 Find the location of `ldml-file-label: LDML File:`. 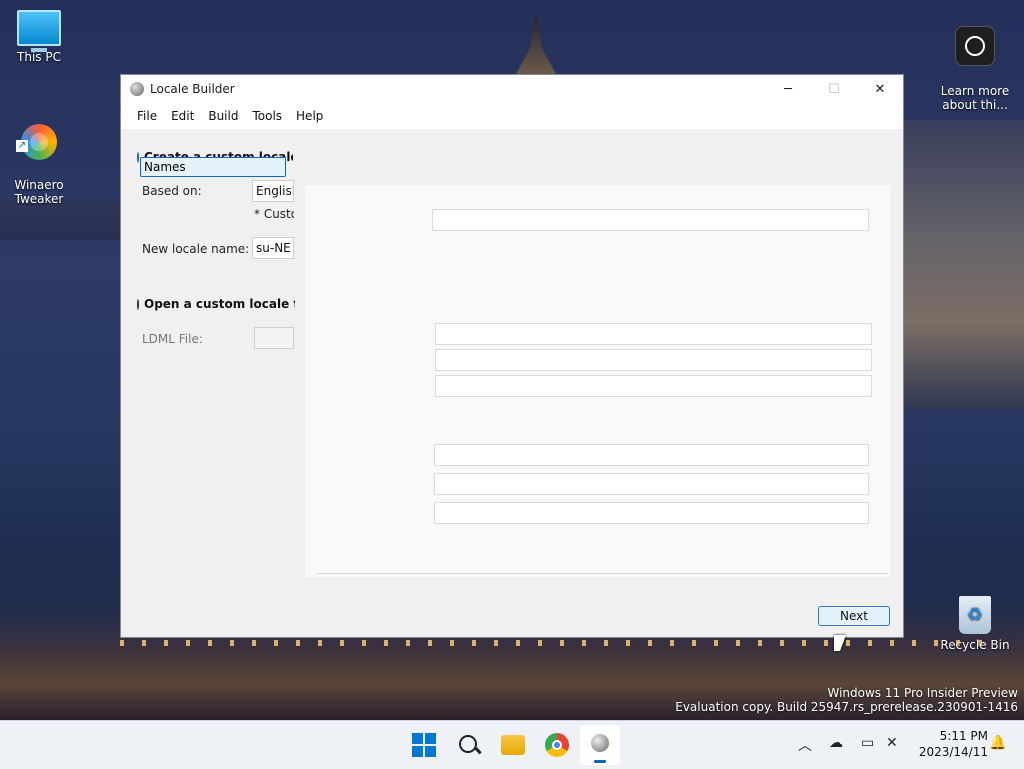

ldml-file-label: LDML File: is located at coordinates (172, 339).